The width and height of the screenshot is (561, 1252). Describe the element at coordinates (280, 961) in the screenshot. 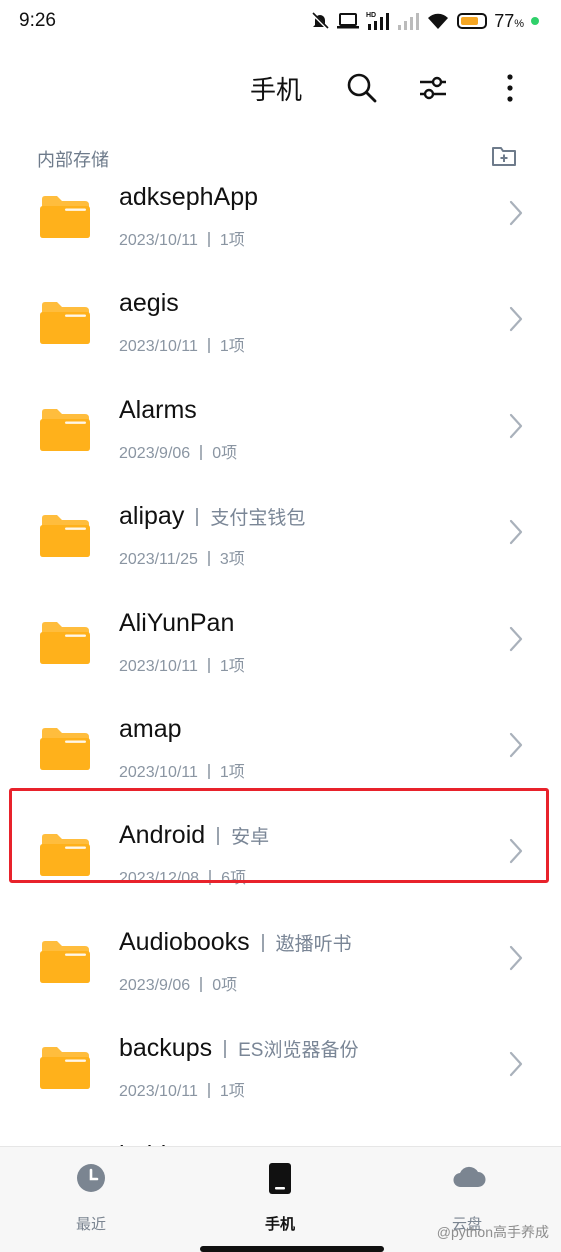

I see `folder-row: Audiobooks 遨播听书 2023/9/06 0项` at that location.